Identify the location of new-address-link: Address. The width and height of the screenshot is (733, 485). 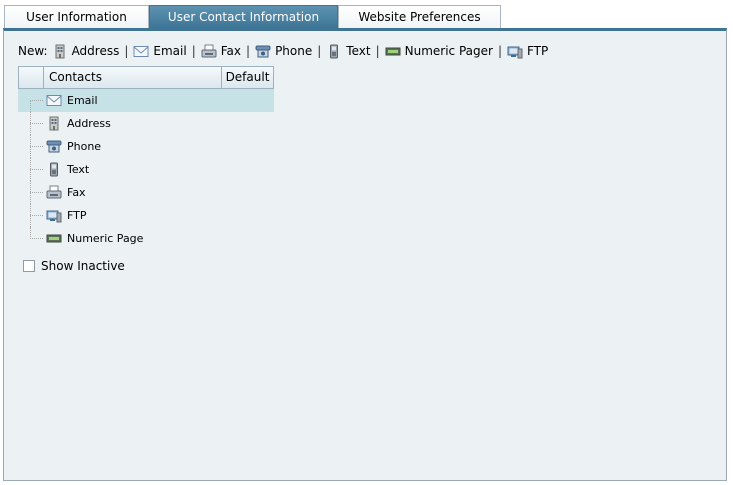
(86, 51).